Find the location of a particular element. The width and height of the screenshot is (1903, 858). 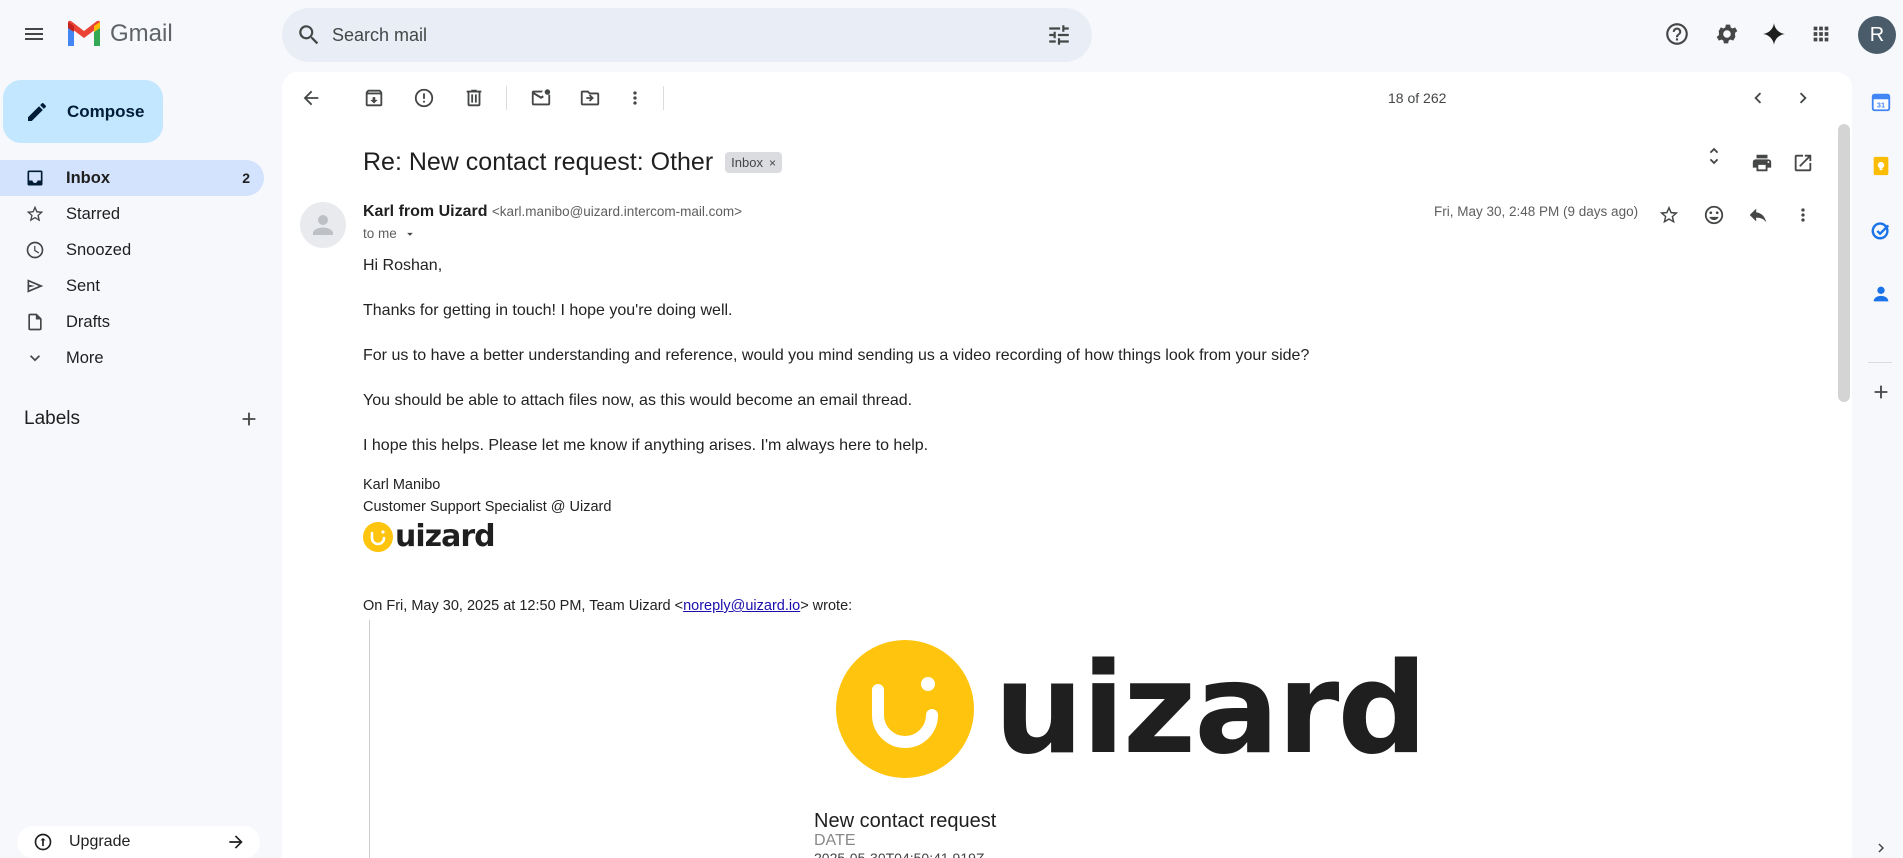

svg-text: 31 is located at coordinates (1881, 105).